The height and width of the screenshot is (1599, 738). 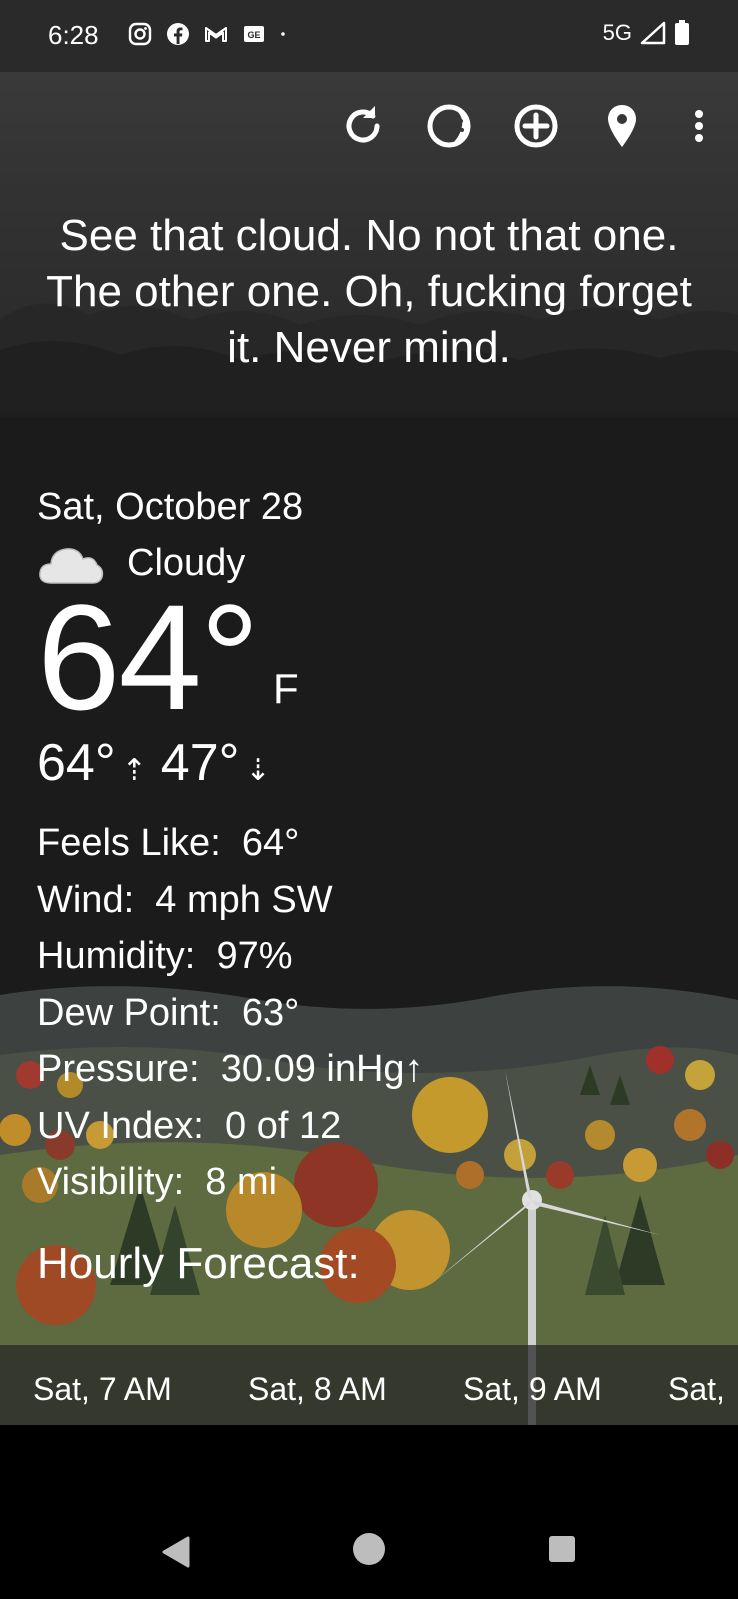 I want to click on current-temperature: 64°, so click(x=148, y=657).